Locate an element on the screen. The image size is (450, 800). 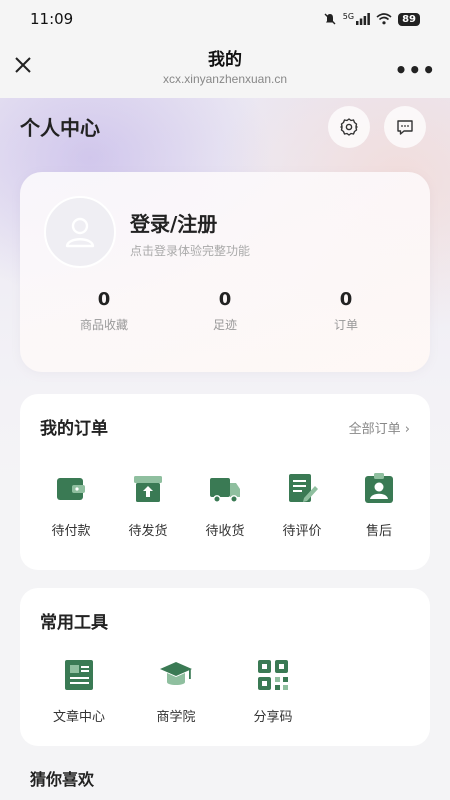
stat-favorites: 0 商品收藏 is located at coordinates (104, 310).